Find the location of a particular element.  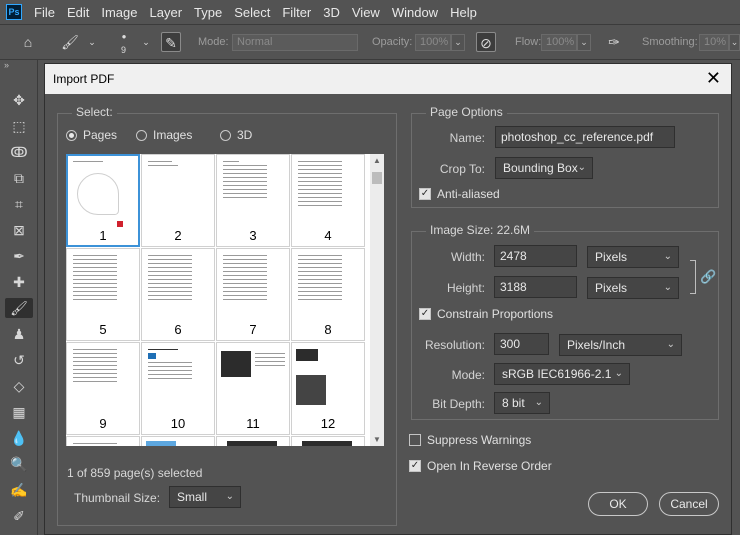

gradient-icon: ▦ is located at coordinates (19, 412).